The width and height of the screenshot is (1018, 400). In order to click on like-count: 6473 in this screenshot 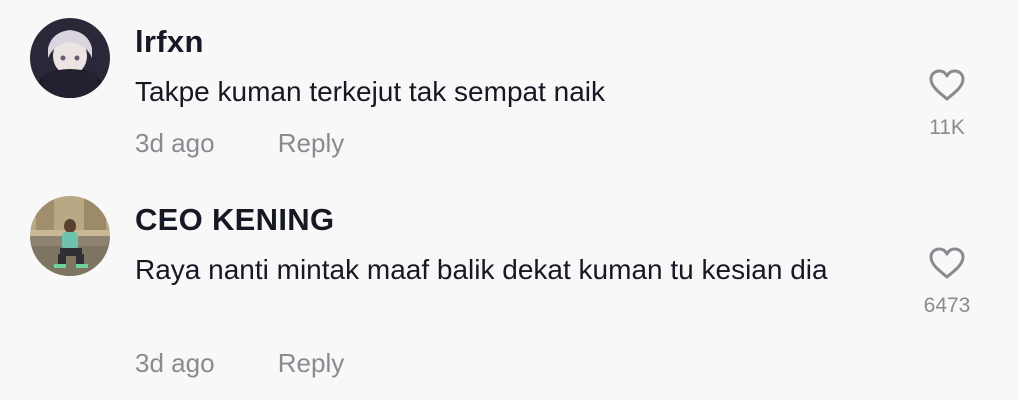, I will do `click(947, 305)`.